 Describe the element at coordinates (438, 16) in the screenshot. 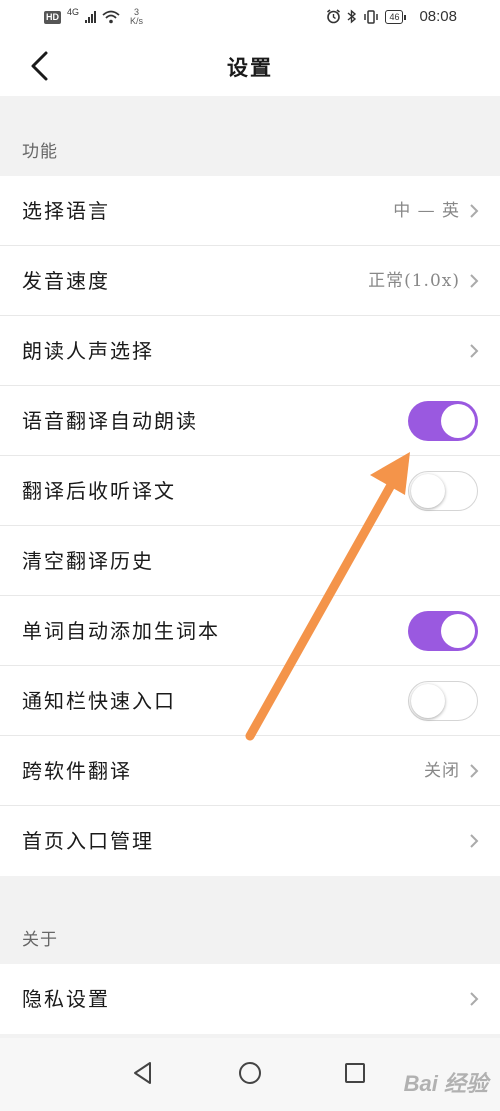

I see `clock: 08:08` at that location.